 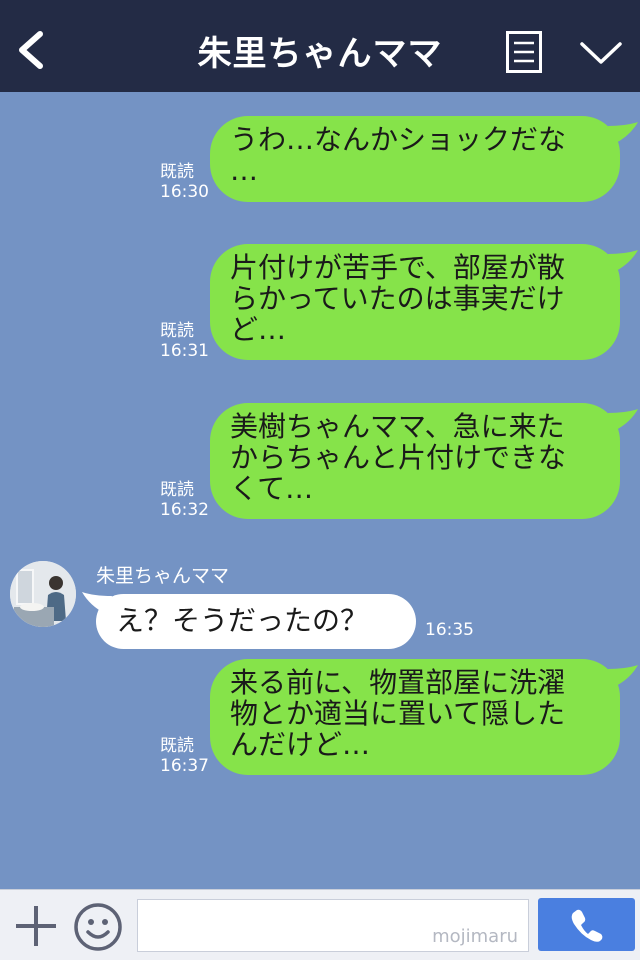 I want to click on message-meta: 既読 16:32, so click(x=184, y=500).